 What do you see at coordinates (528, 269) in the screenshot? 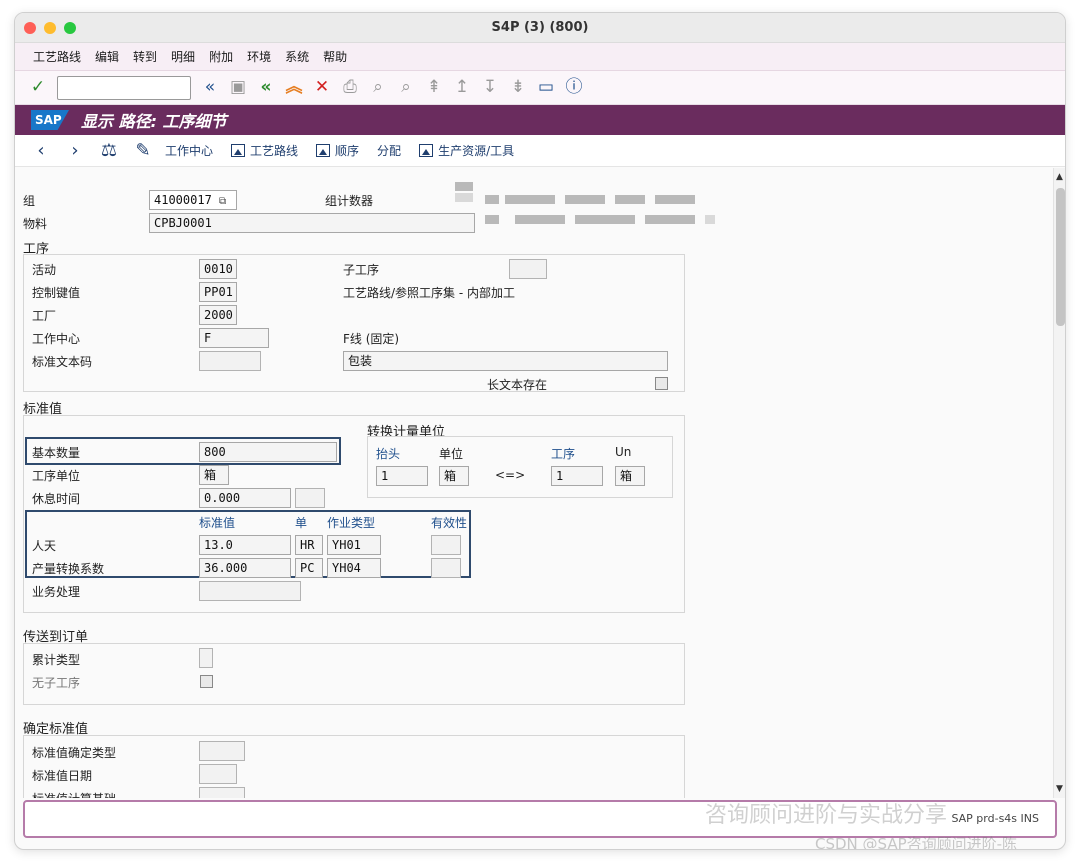
I see `sub-operation-field` at bounding box center [528, 269].